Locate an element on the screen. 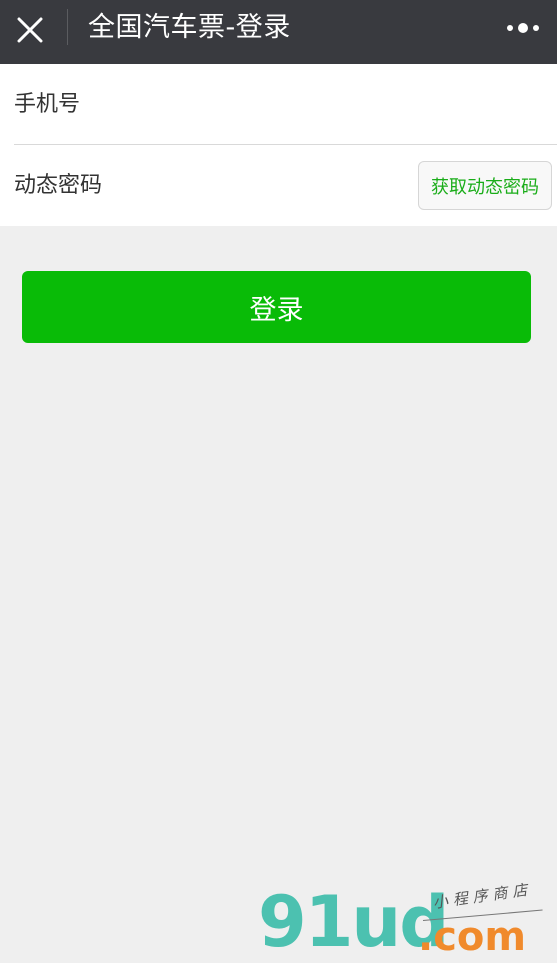  more-button is located at coordinates (523, 28).